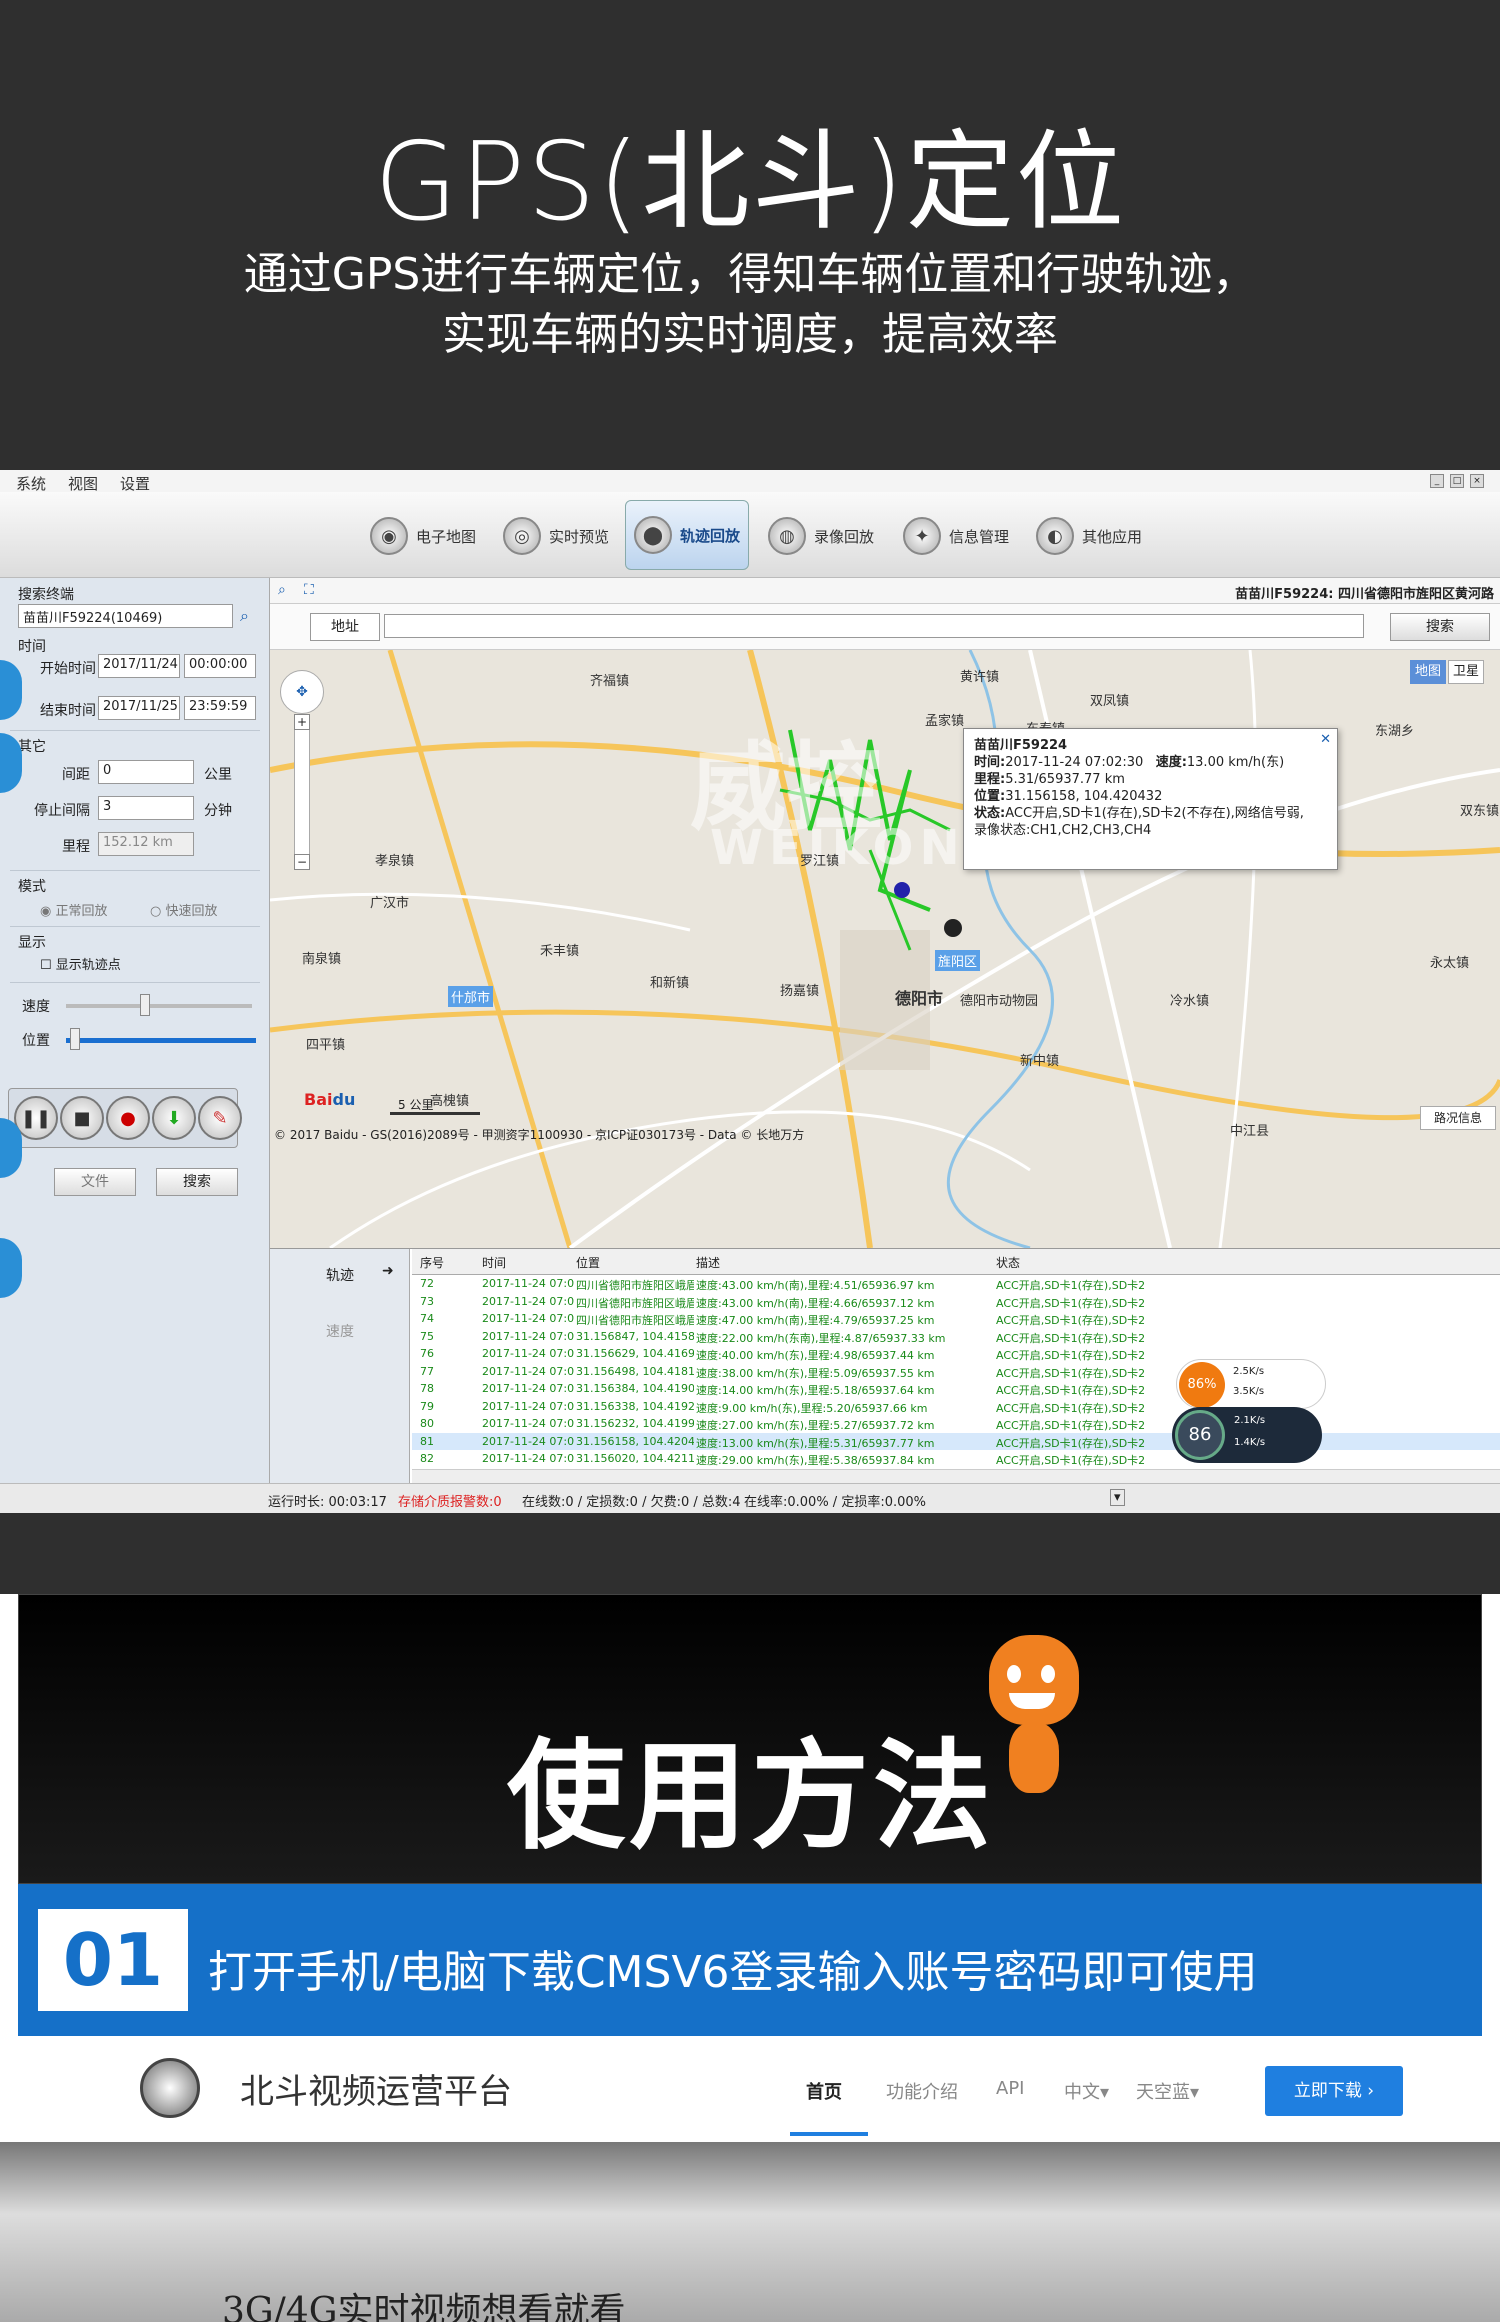 This screenshot has height=2322, width=1500. What do you see at coordinates (423, 536) in the screenshot?
I see `tab-electronic-map: ◉ 电子地图` at bounding box center [423, 536].